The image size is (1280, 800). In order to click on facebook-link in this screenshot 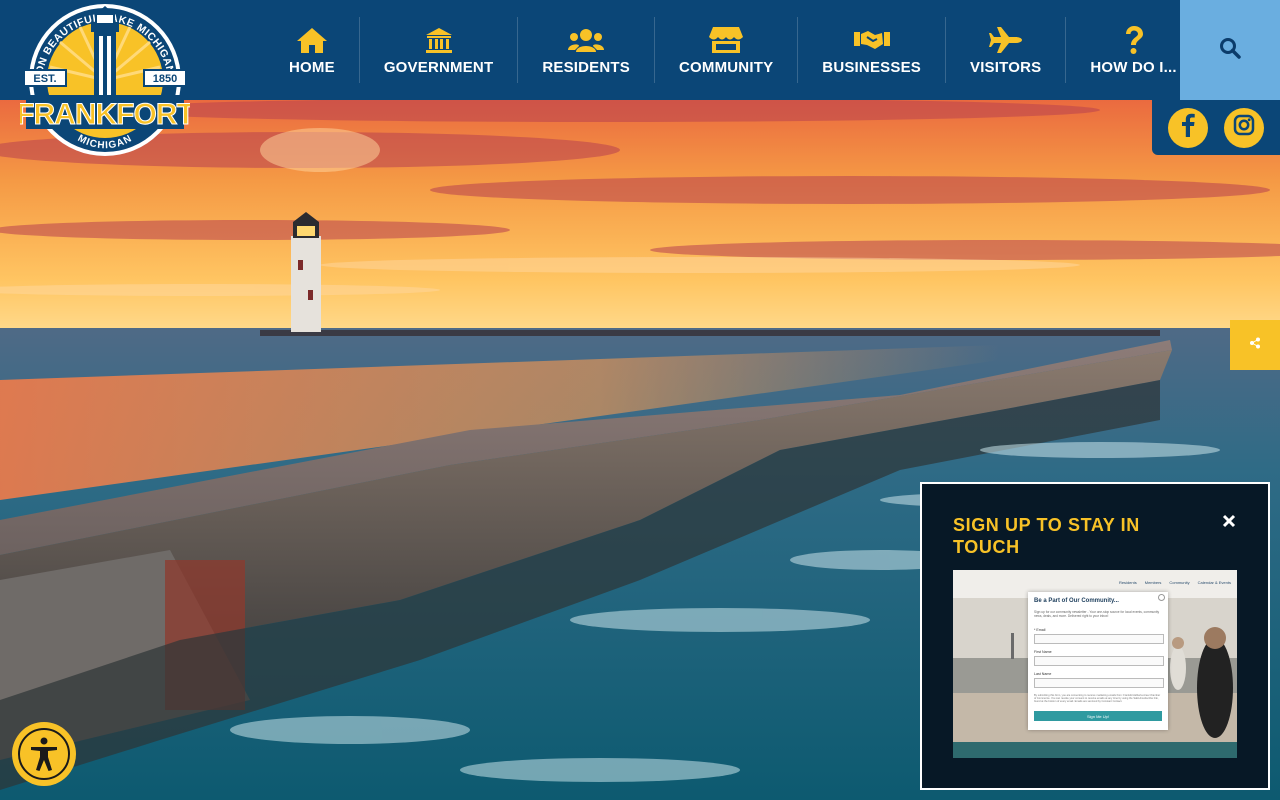, I will do `click(1188, 127)`.